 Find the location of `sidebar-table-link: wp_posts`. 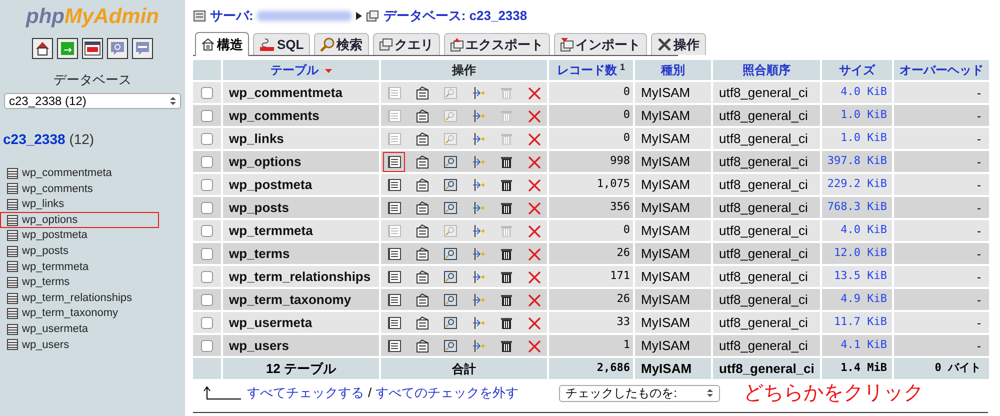

sidebar-table-link: wp_posts is located at coordinates (79, 251).